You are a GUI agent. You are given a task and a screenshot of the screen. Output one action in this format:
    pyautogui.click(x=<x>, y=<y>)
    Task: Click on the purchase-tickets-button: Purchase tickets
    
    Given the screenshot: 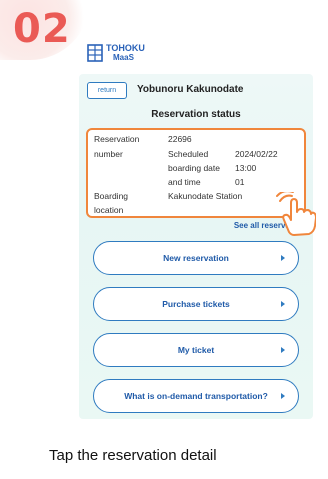 What is the action you would take?
    pyautogui.click(x=196, y=304)
    